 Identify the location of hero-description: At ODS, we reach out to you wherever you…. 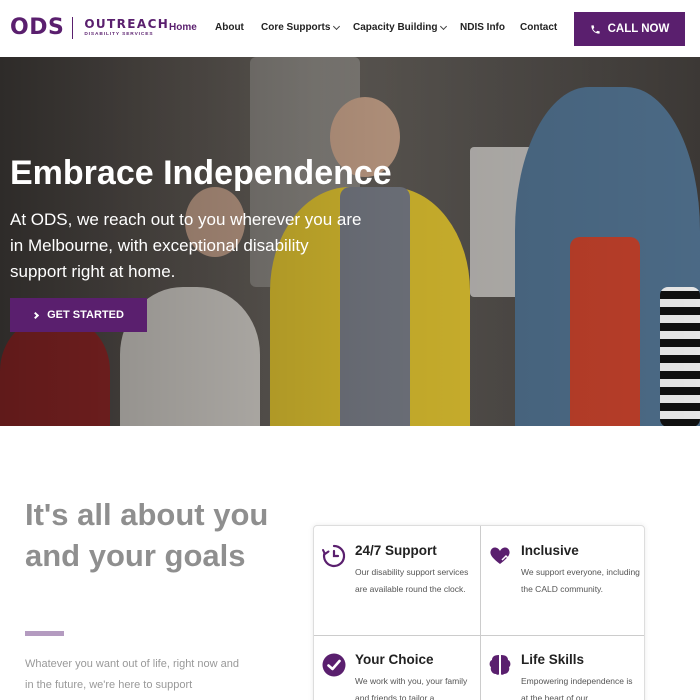
(186, 245).